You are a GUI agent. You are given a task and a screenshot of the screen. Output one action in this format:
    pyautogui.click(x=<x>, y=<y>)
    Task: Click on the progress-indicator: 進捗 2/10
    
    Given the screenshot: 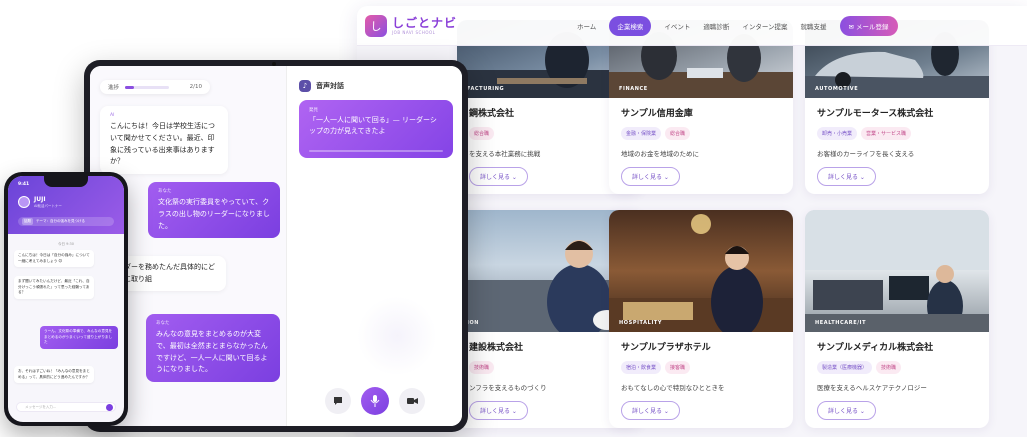 What is the action you would take?
    pyautogui.click(x=155, y=87)
    